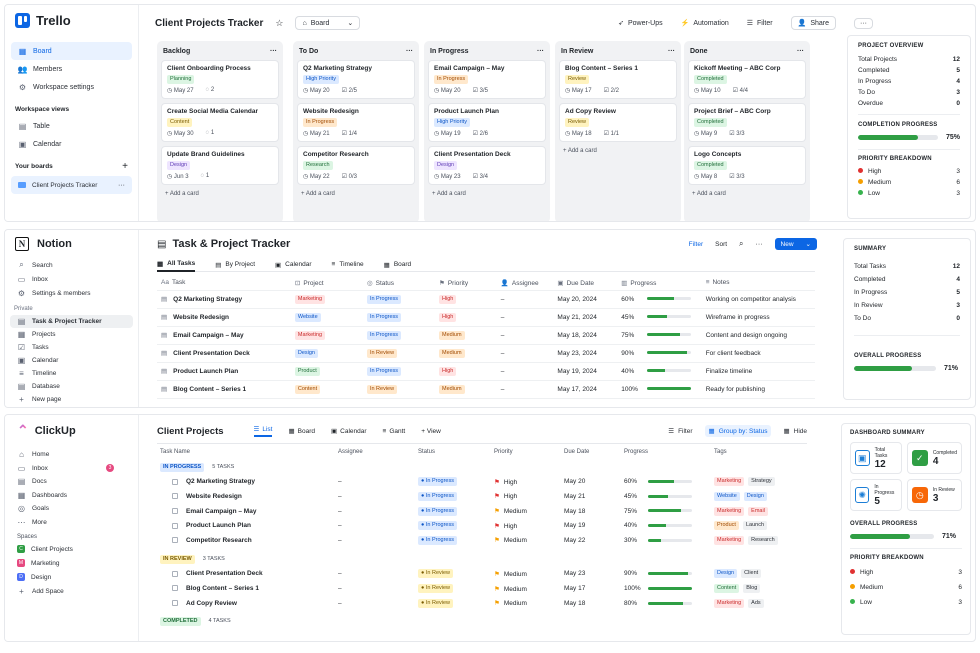  Describe the element at coordinates (356, 165) in the screenshot. I see `card: Competitor Research Research ◷ May 22 ☑ 0/3` at that location.